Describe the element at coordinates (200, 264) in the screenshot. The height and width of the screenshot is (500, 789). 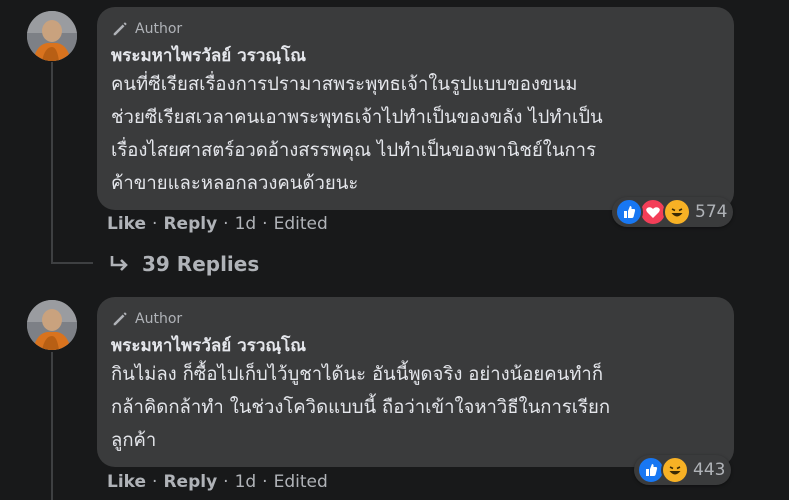
I see `replies-label: 39 Replies` at that location.